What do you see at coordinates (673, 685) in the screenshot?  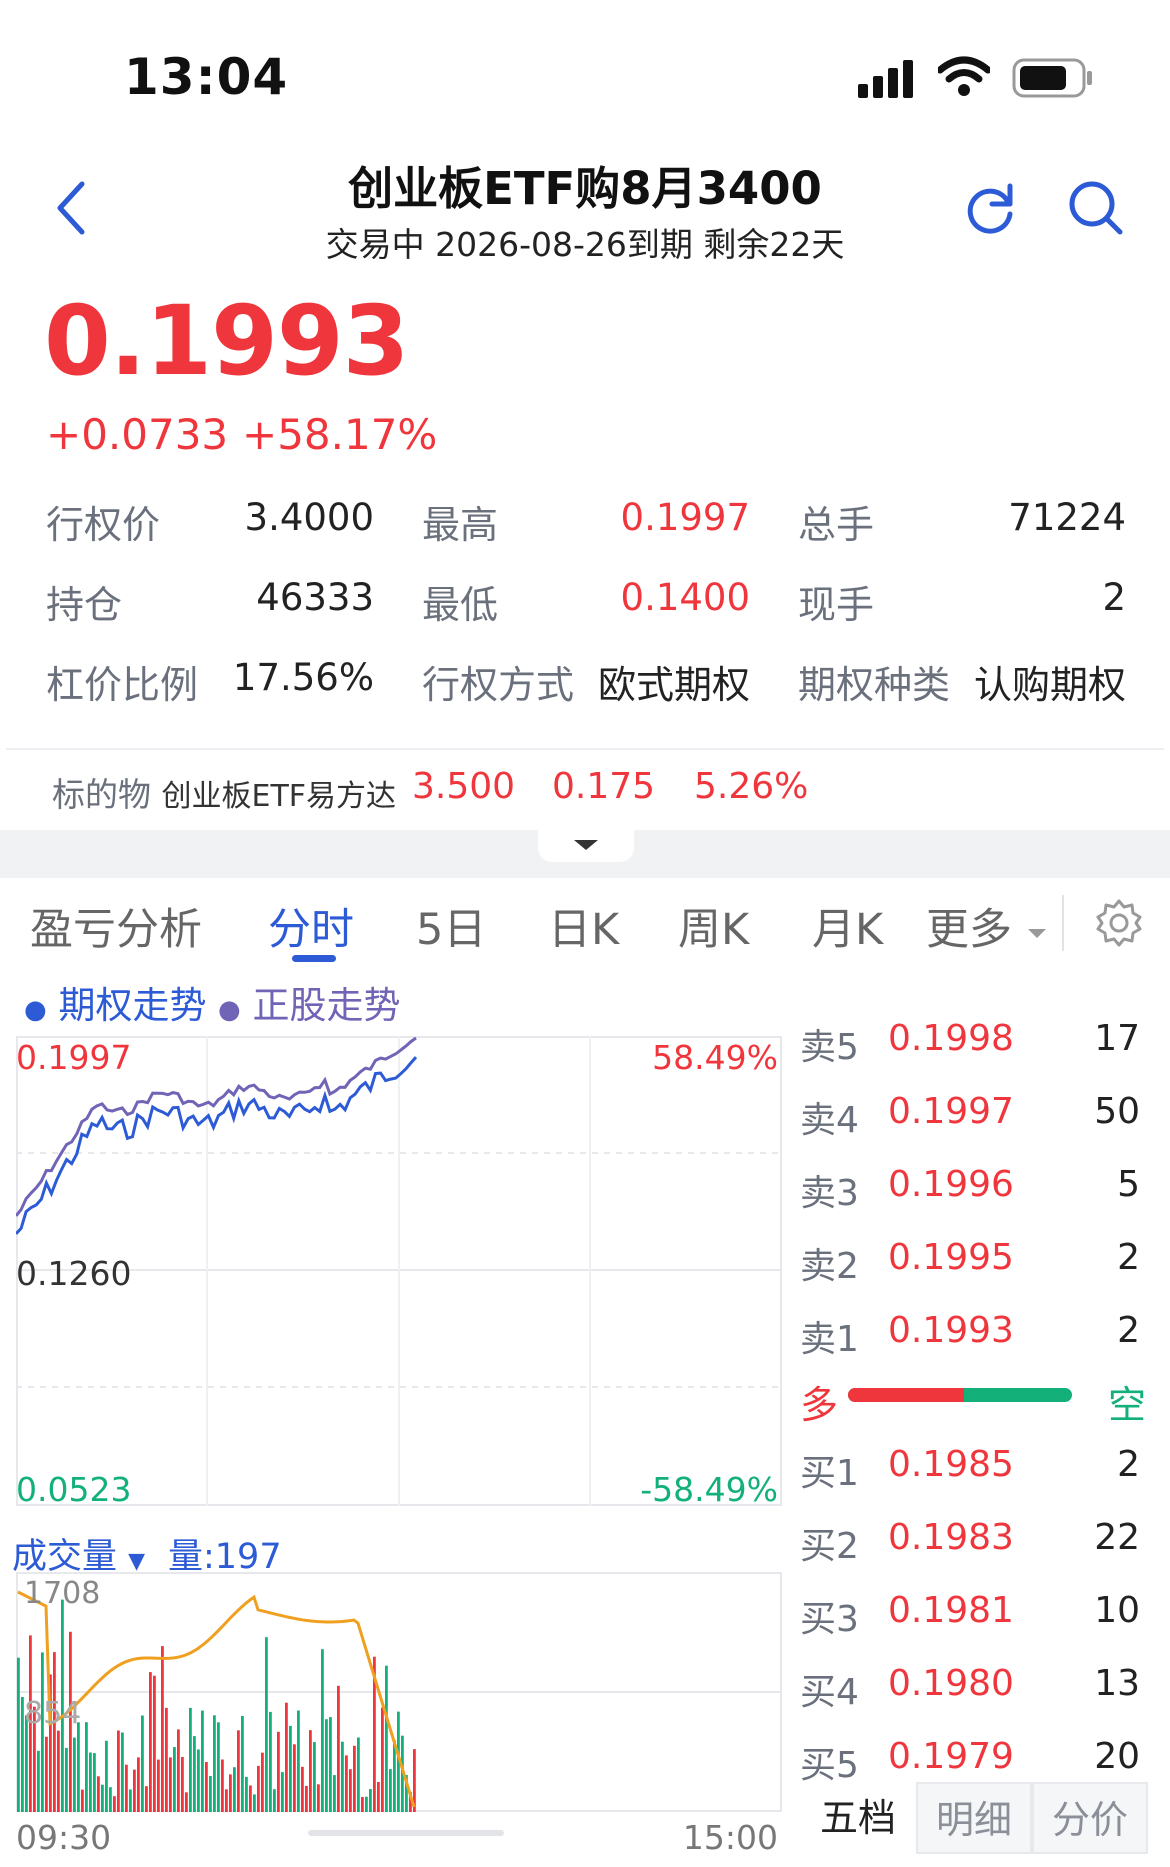 I see `stat-value-exercise-style: 欧式期权` at bounding box center [673, 685].